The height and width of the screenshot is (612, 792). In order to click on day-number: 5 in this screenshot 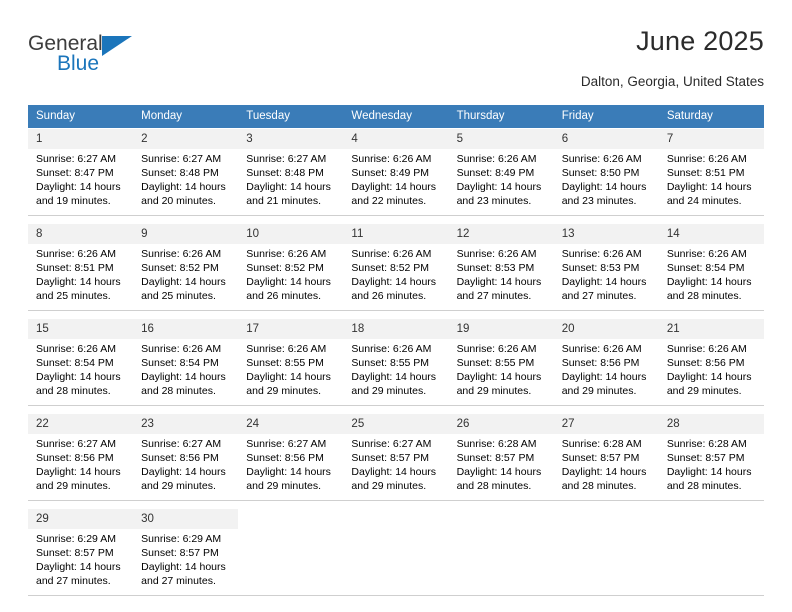, I will do `click(501, 139)`.